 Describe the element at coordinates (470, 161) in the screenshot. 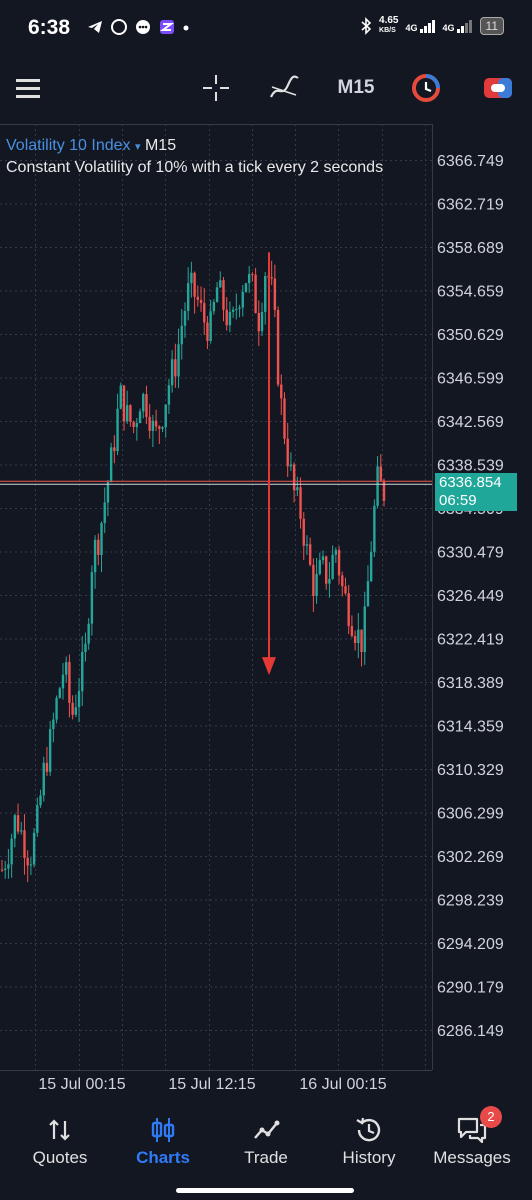

I see `price-tick-label: 6366.749` at that location.